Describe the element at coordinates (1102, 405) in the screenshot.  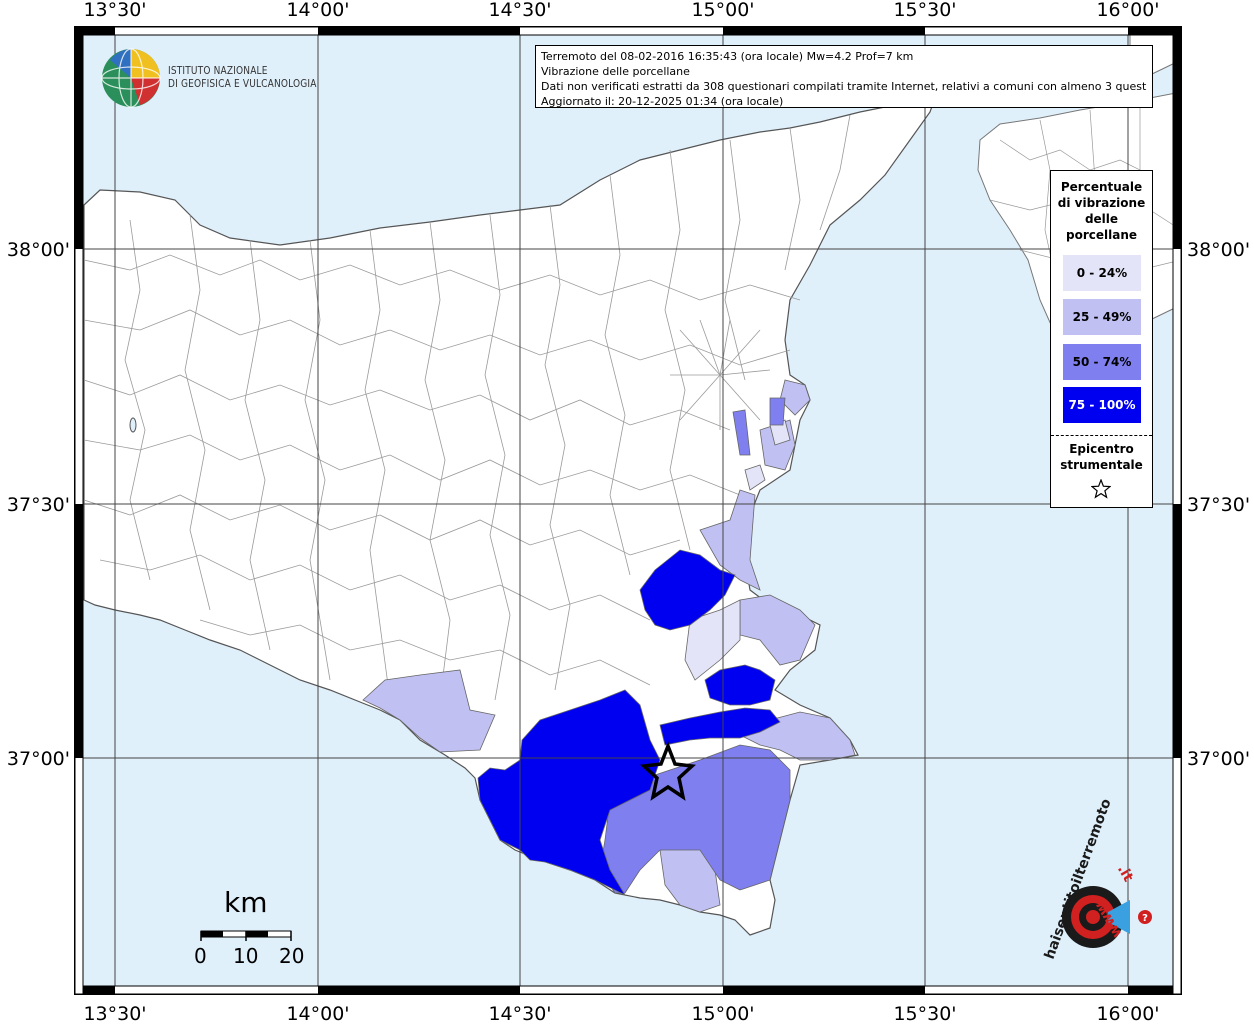
I see `legend-swatch-75-100: 75 - 100%` at that location.